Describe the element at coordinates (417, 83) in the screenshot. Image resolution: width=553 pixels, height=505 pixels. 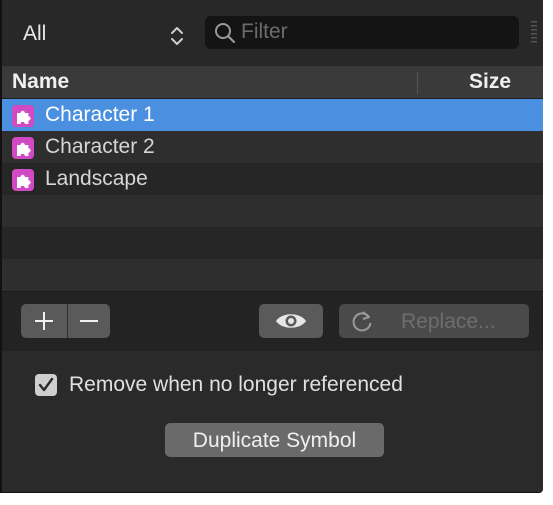
I see `column-divider` at that location.